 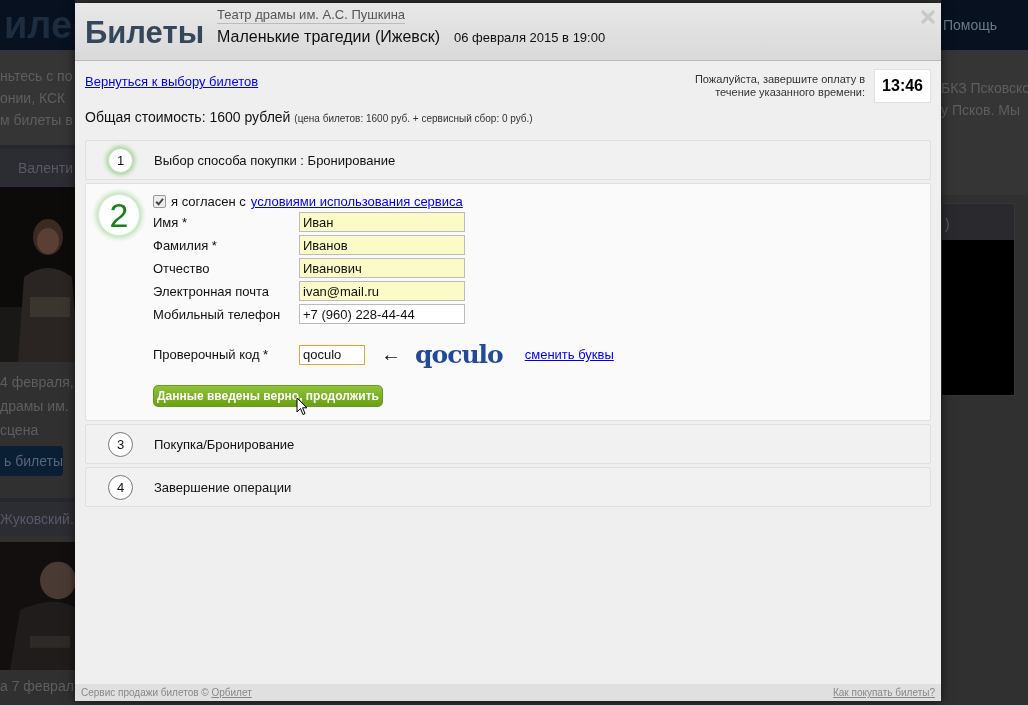 What do you see at coordinates (208, 201) in the screenshot?
I see `agree-label: я согласен с` at bounding box center [208, 201].